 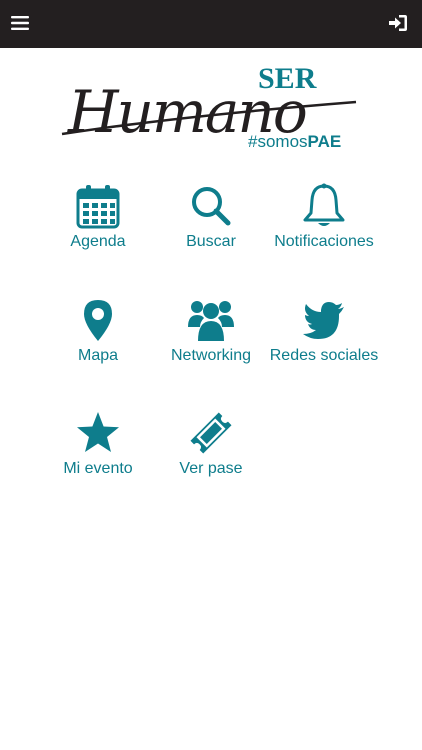 I want to click on sign-in-icon, so click(x=398, y=23).